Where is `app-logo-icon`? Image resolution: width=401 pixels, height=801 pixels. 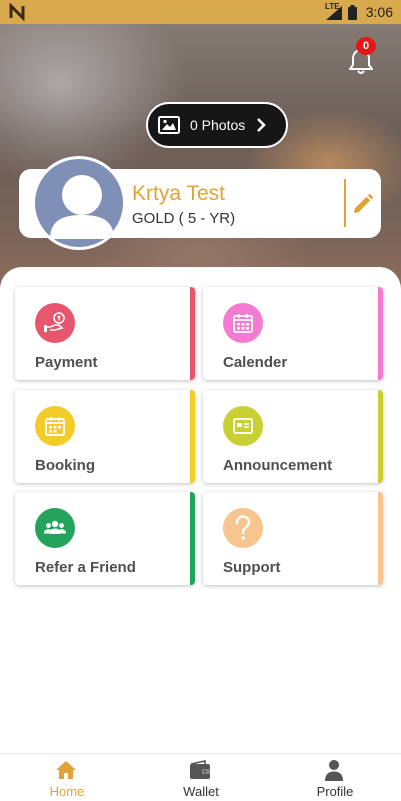
app-logo-icon is located at coordinates (17, 12).